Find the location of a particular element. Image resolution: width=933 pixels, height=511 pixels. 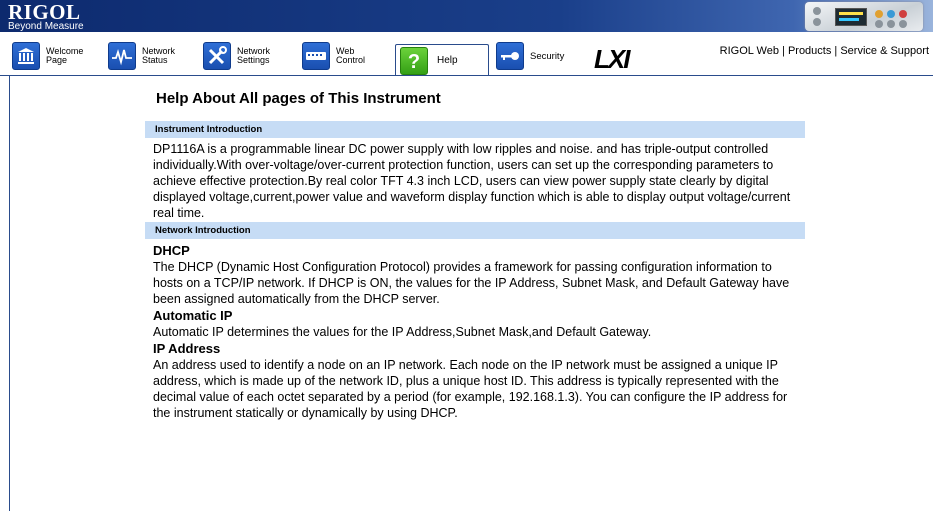

rigol-logo: RIGOL Beyond Measure is located at coordinates (46, 17).